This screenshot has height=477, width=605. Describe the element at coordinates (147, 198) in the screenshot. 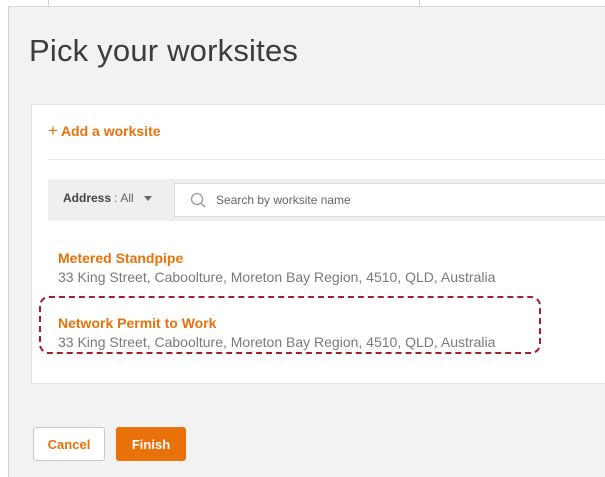

I see `chevron-down-icon` at that location.